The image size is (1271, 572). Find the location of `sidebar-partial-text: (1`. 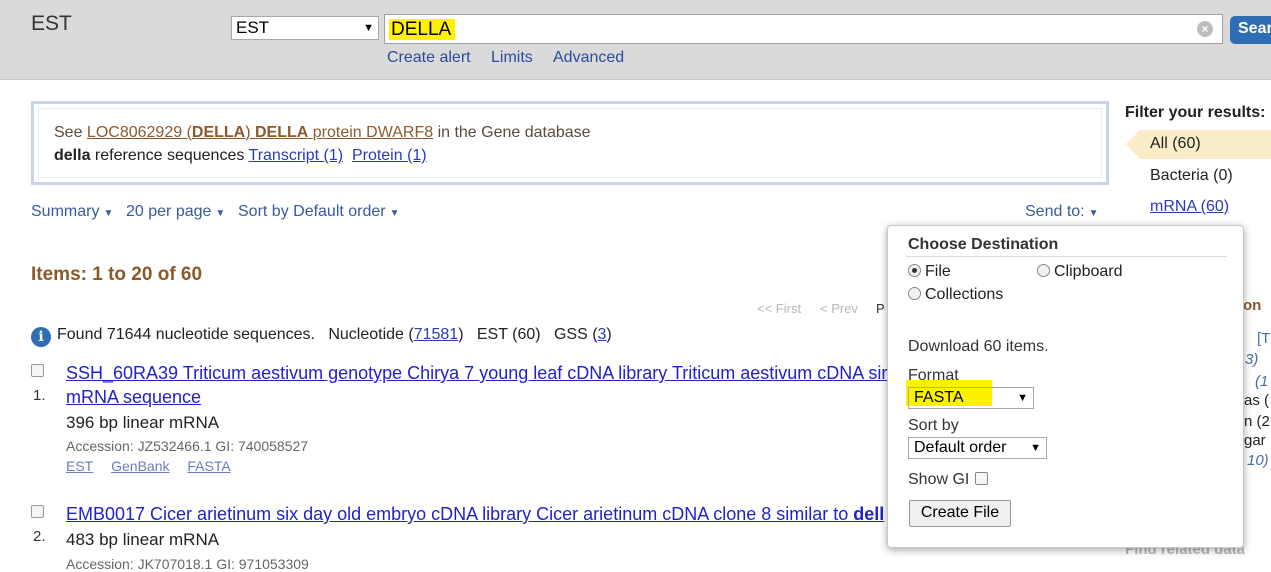

sidebar-partial-text: (1 is located at coordinates (1262, 381).